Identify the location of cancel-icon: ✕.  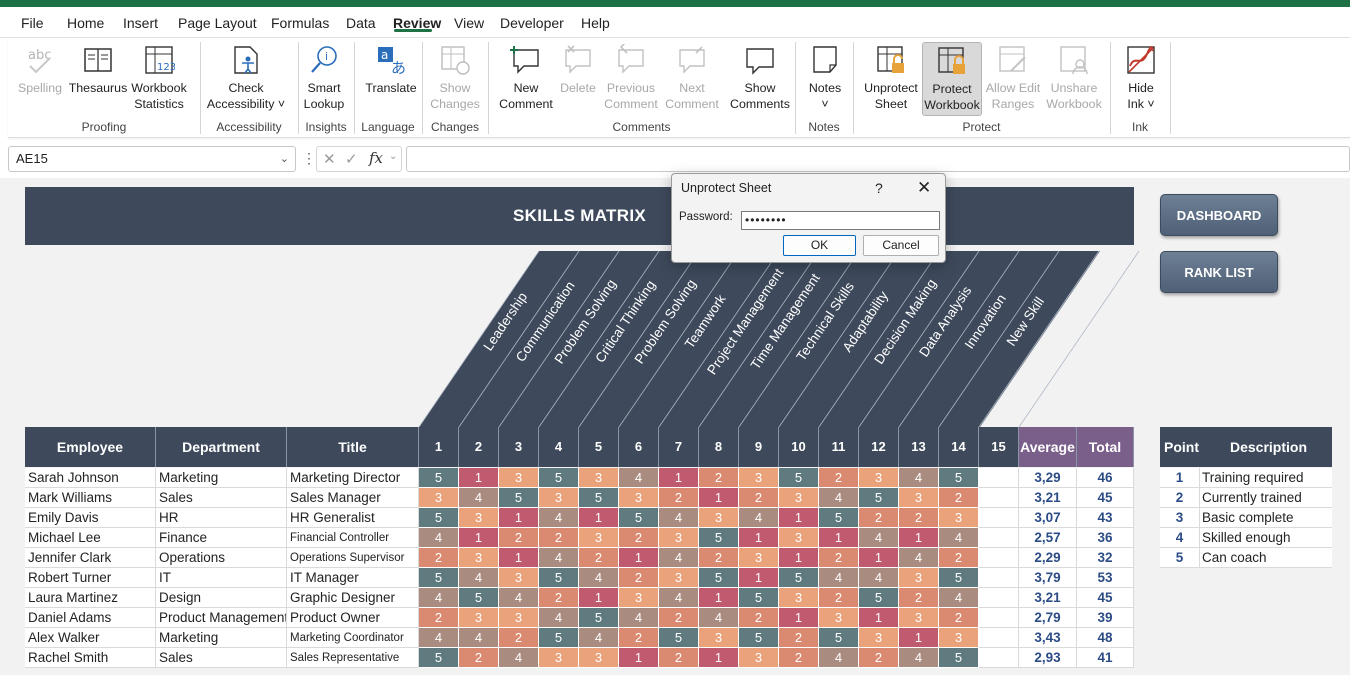
(329, 159).